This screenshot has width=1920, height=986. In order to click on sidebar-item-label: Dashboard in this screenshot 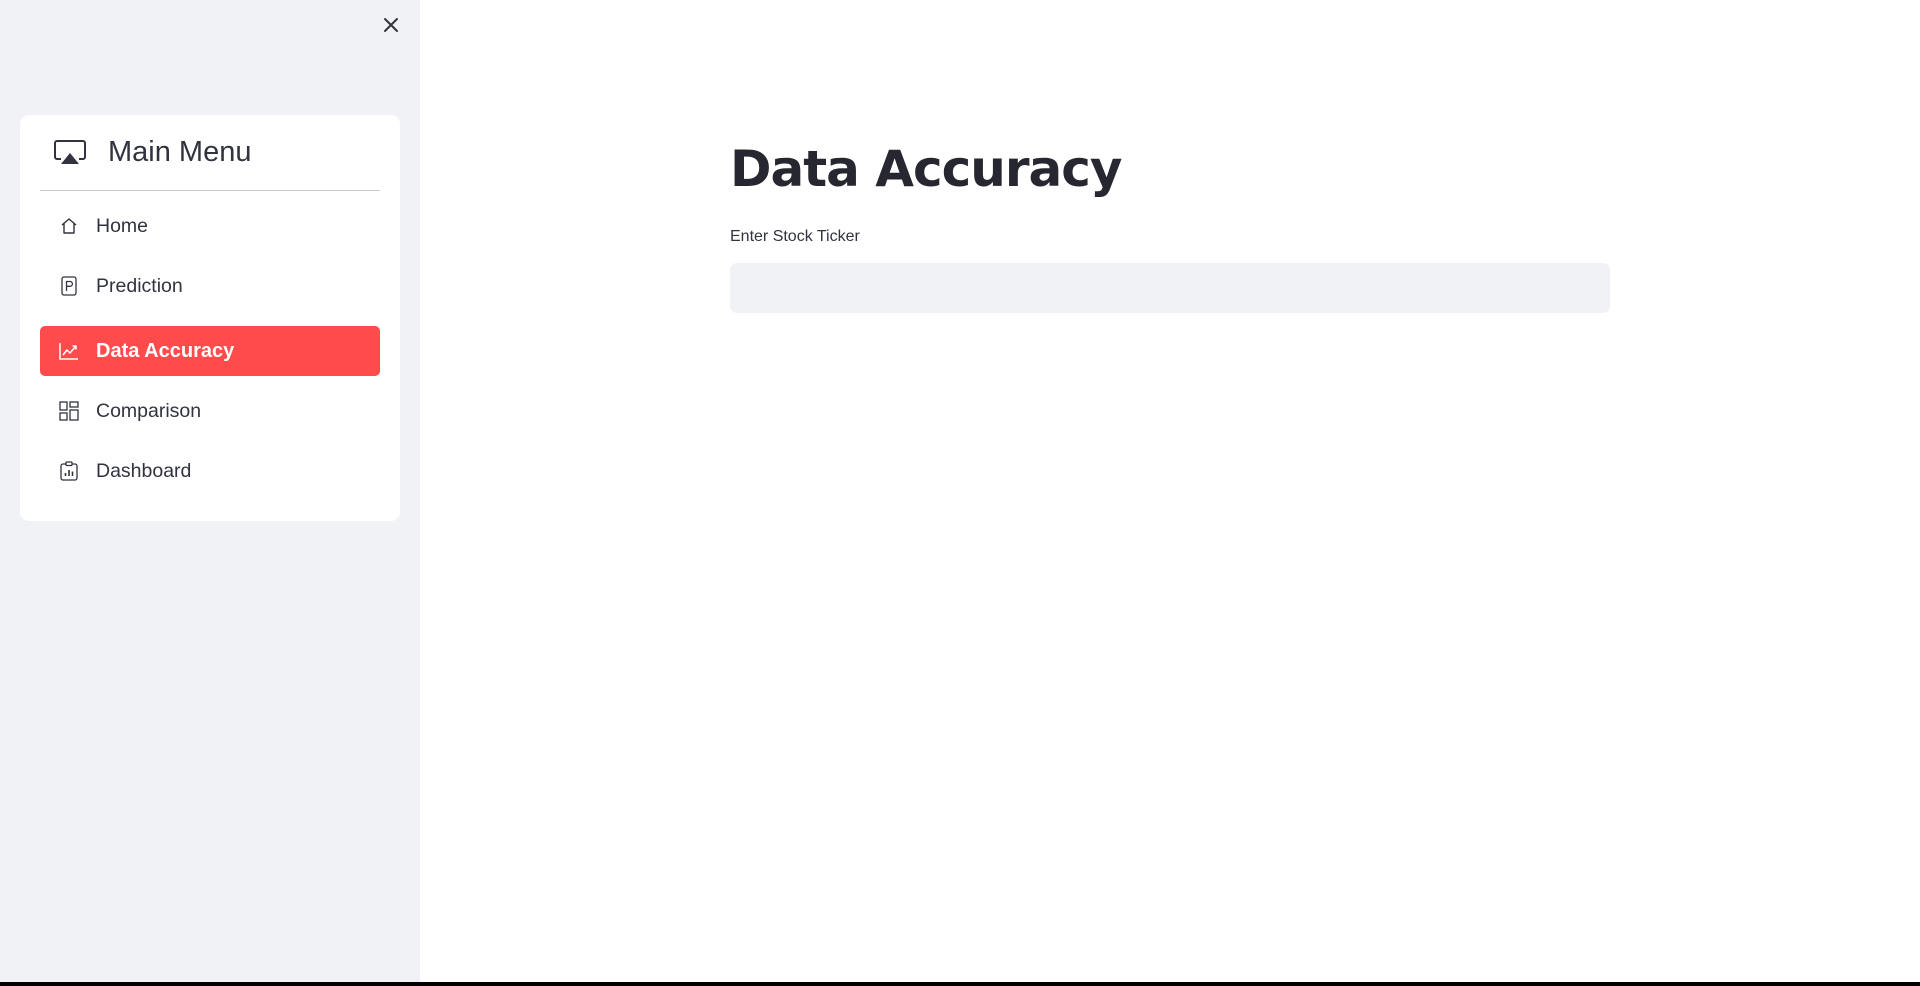, I will do `click(144, 470)`.